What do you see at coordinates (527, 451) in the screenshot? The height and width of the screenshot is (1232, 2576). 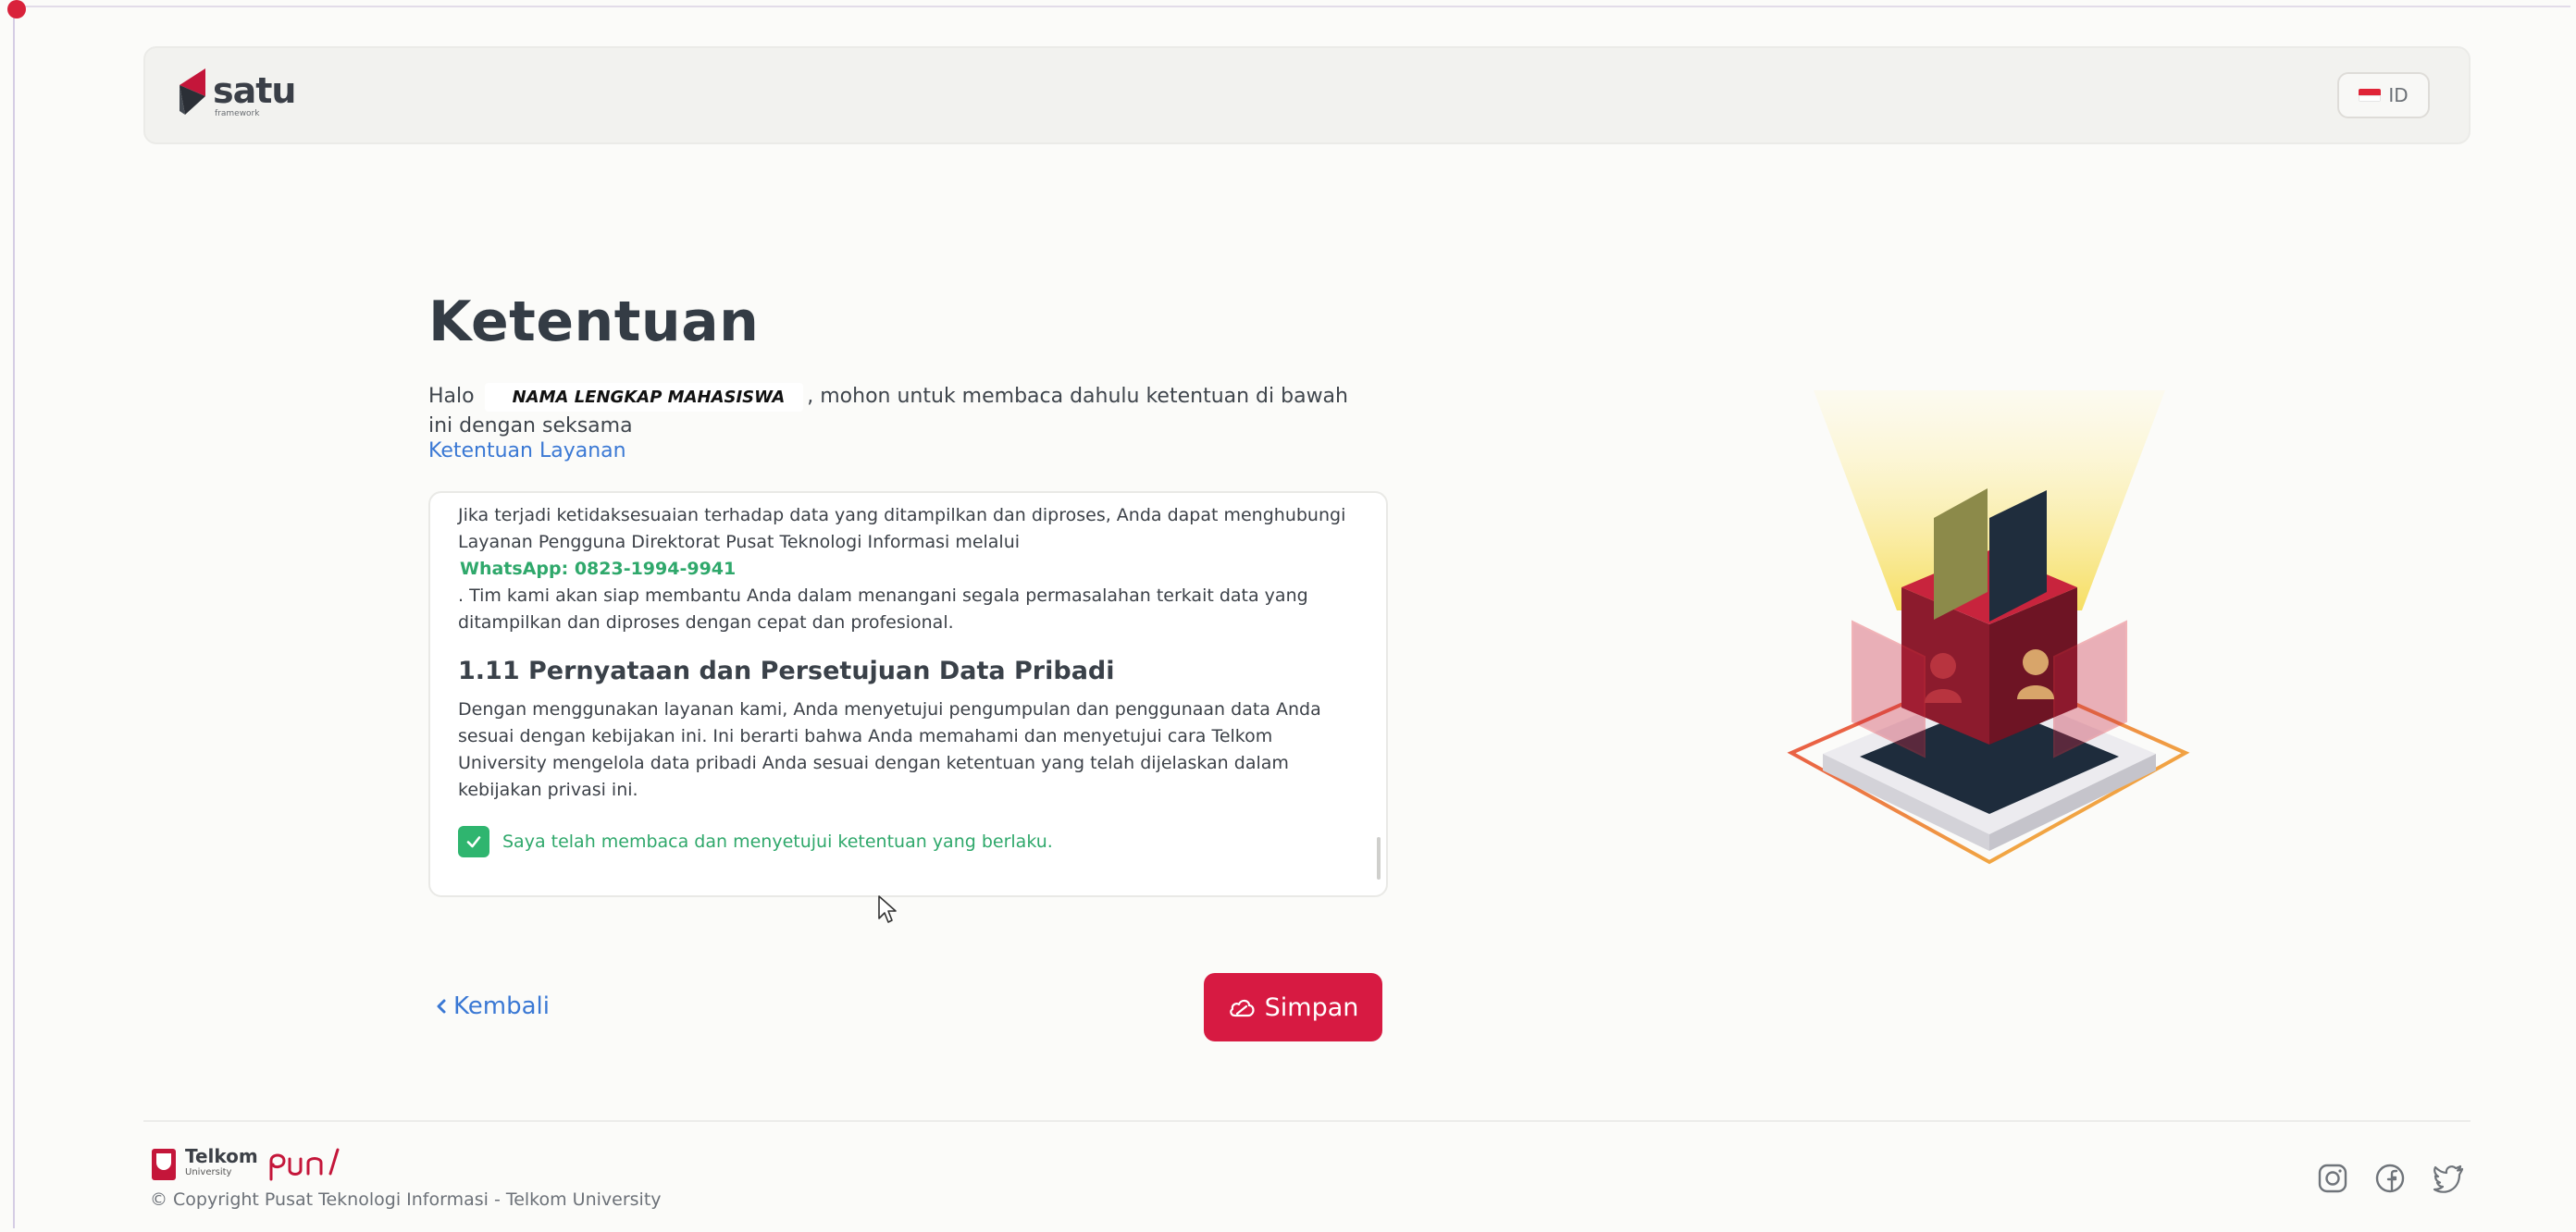 I see `terms-of-service-link: Ketentuan Layanan` at bounding box center [527, 451].